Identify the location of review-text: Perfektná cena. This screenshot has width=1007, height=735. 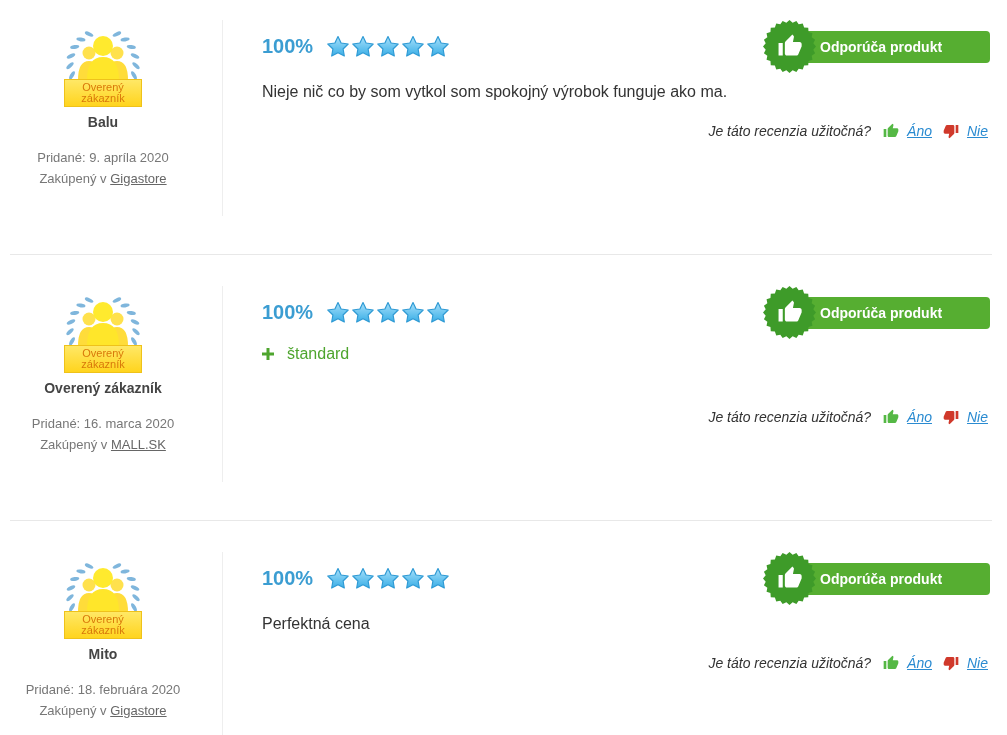
(316, 624).